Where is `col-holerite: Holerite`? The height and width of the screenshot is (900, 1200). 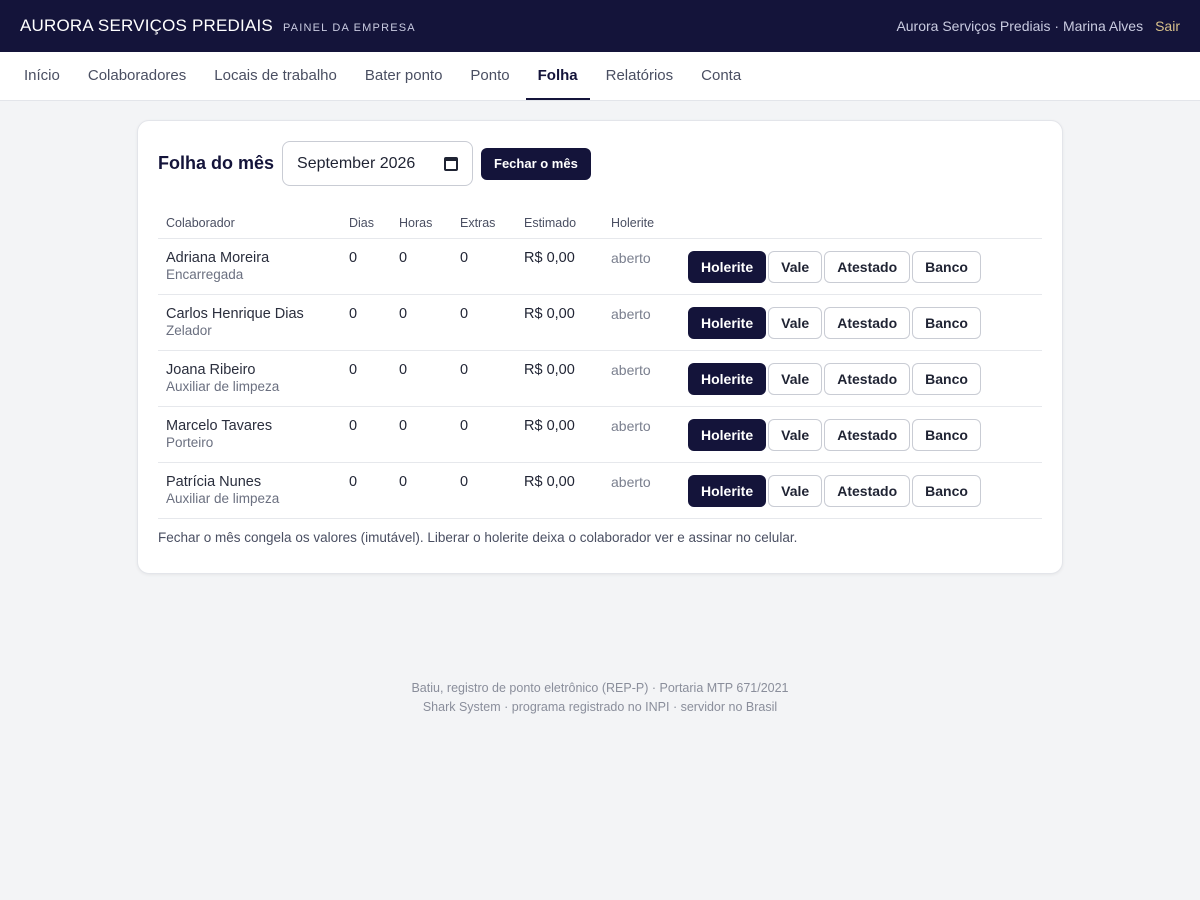 col-holerite: Holerite is located at coordinates (641, 227).